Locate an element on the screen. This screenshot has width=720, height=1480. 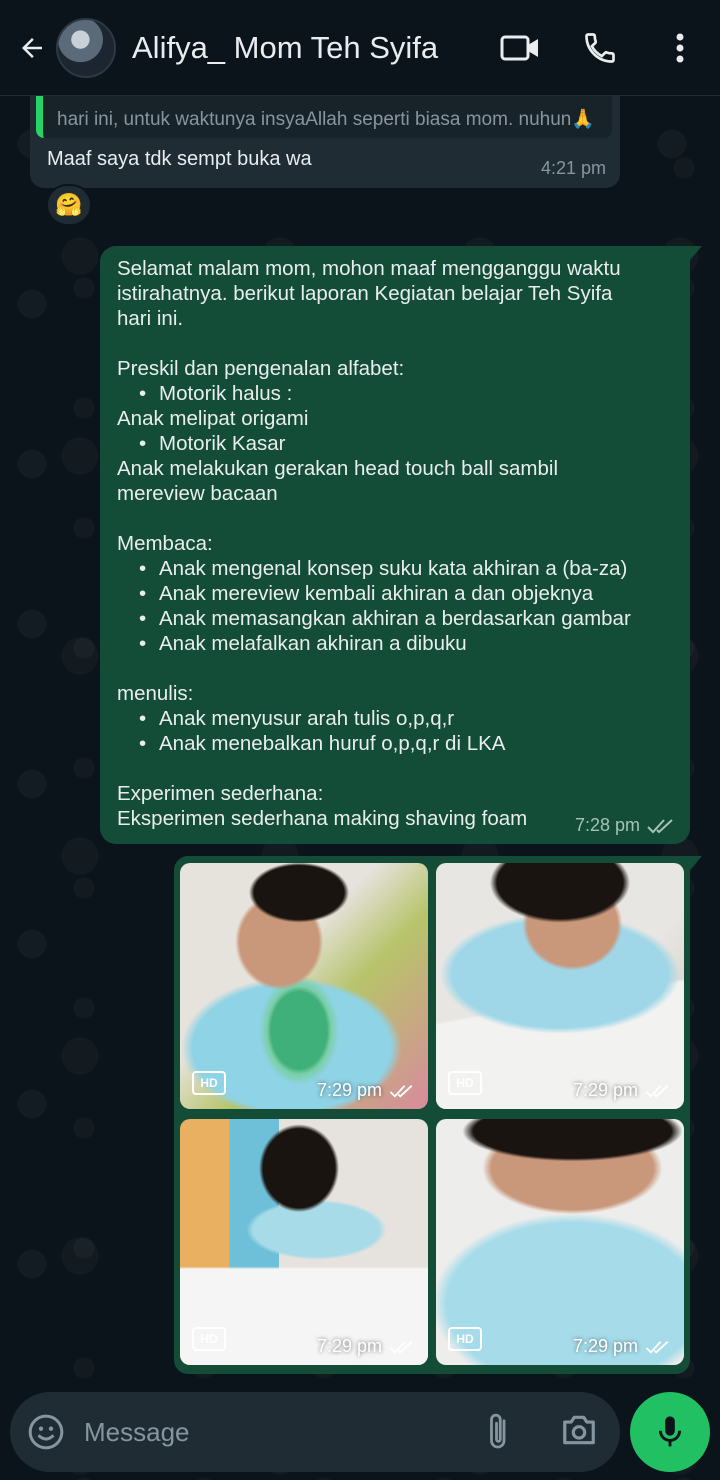
video-call-button is located at coordinates (520, 48).